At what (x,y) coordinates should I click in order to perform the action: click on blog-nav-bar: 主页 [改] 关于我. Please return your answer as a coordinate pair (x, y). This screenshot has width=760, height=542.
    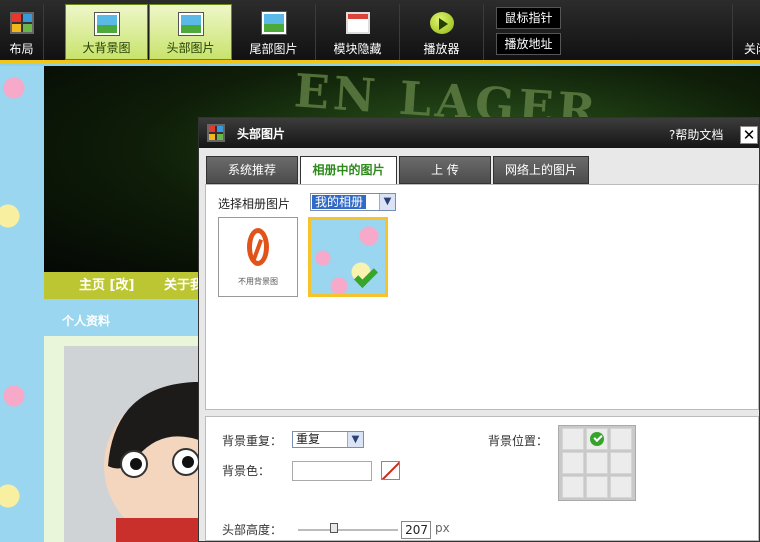
    Looking at the image, I should click on (124, 285).